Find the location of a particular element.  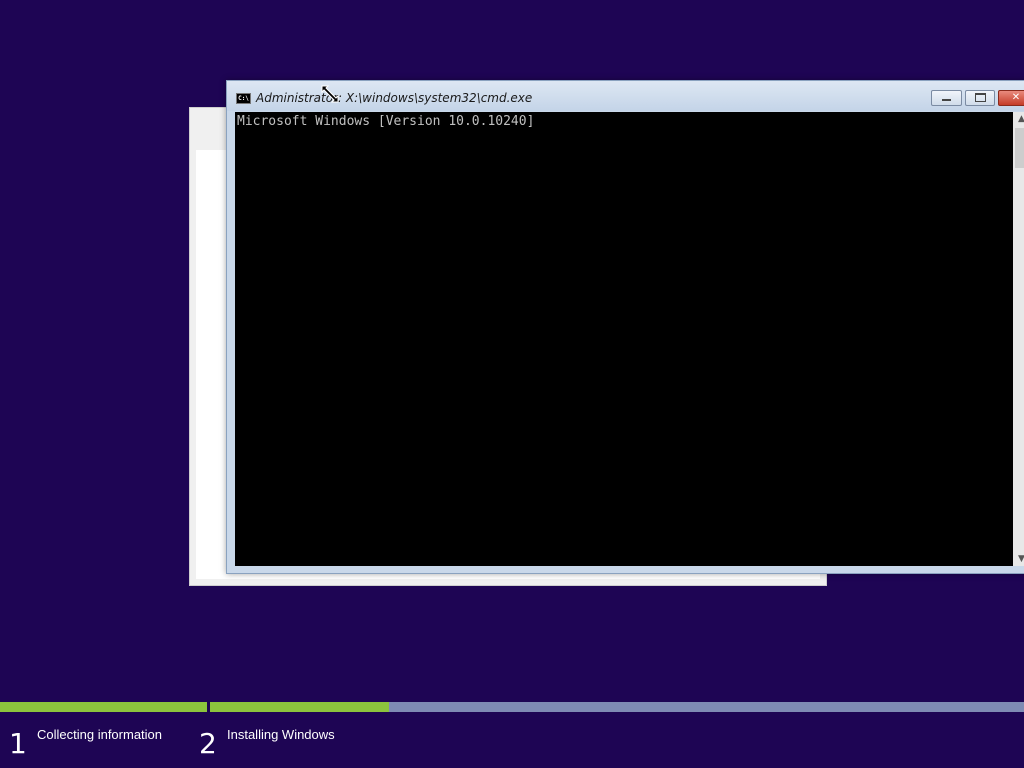

scroll-down-arrow-icon: ▼ is located at coordinates (1018, 559).